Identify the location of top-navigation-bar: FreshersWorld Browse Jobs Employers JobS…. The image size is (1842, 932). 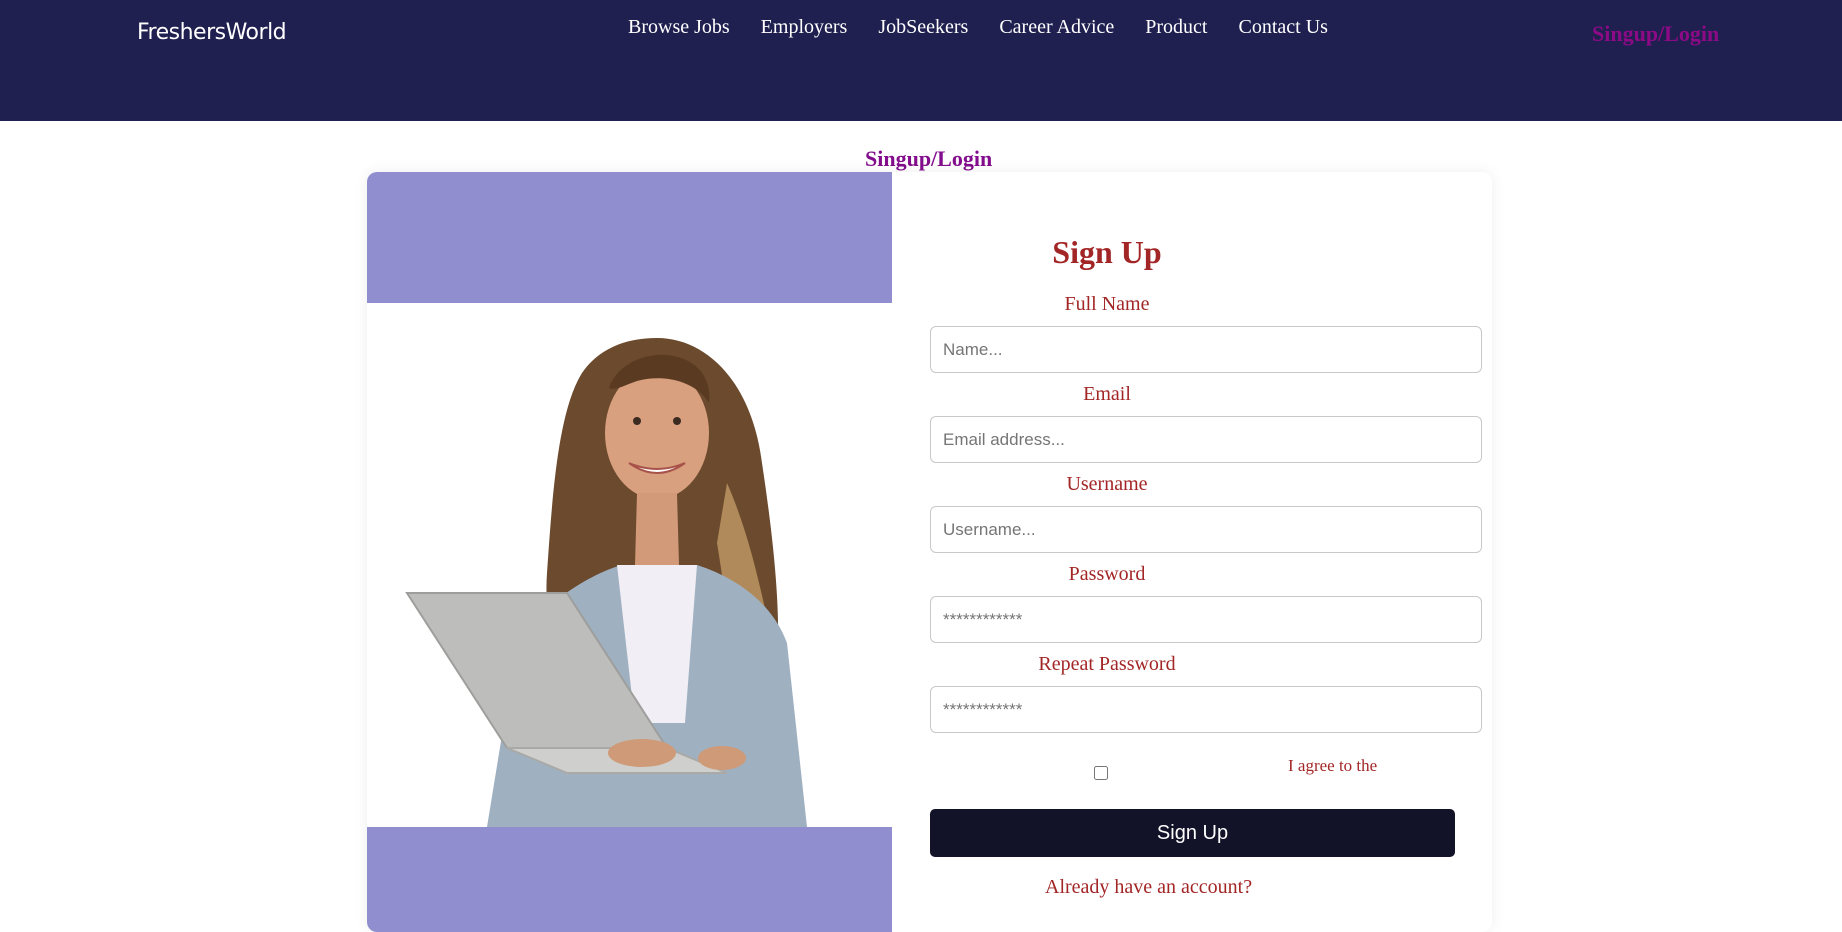
(921, 60).